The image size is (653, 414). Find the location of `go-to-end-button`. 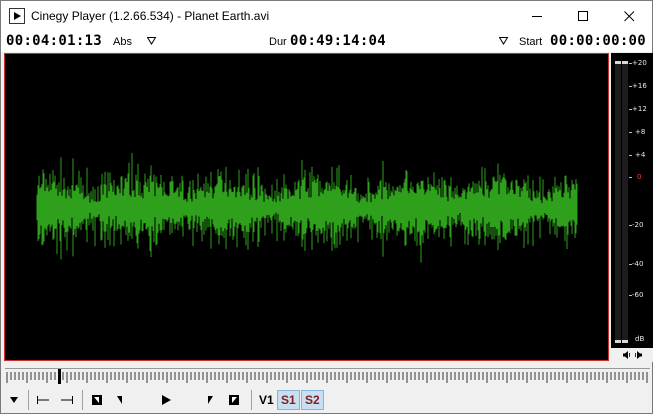

go-to-end-button is located at coordinates (67, 400).